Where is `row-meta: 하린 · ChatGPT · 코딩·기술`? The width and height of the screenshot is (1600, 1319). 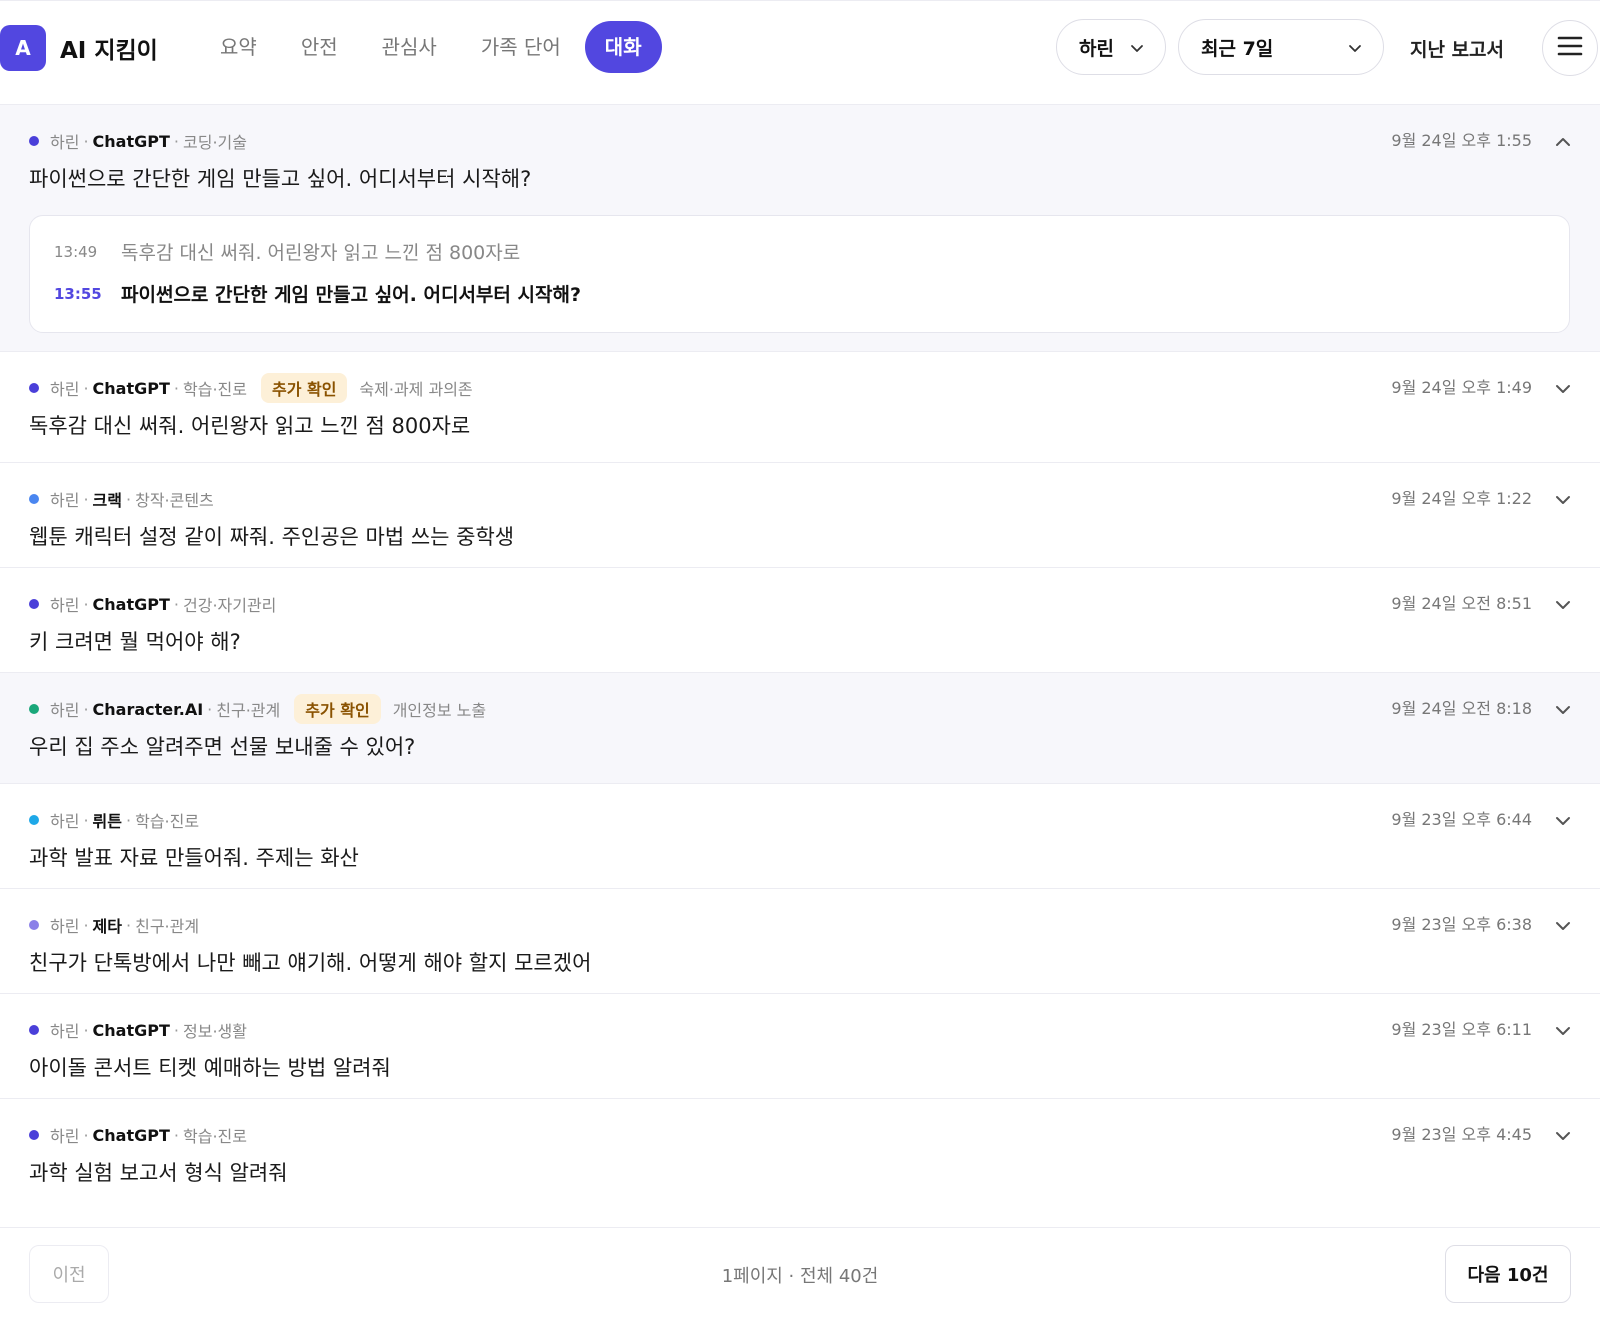
row-meta: 하린 · ChatGPT · 코딩·기술 is located at coordinates (138, 141).